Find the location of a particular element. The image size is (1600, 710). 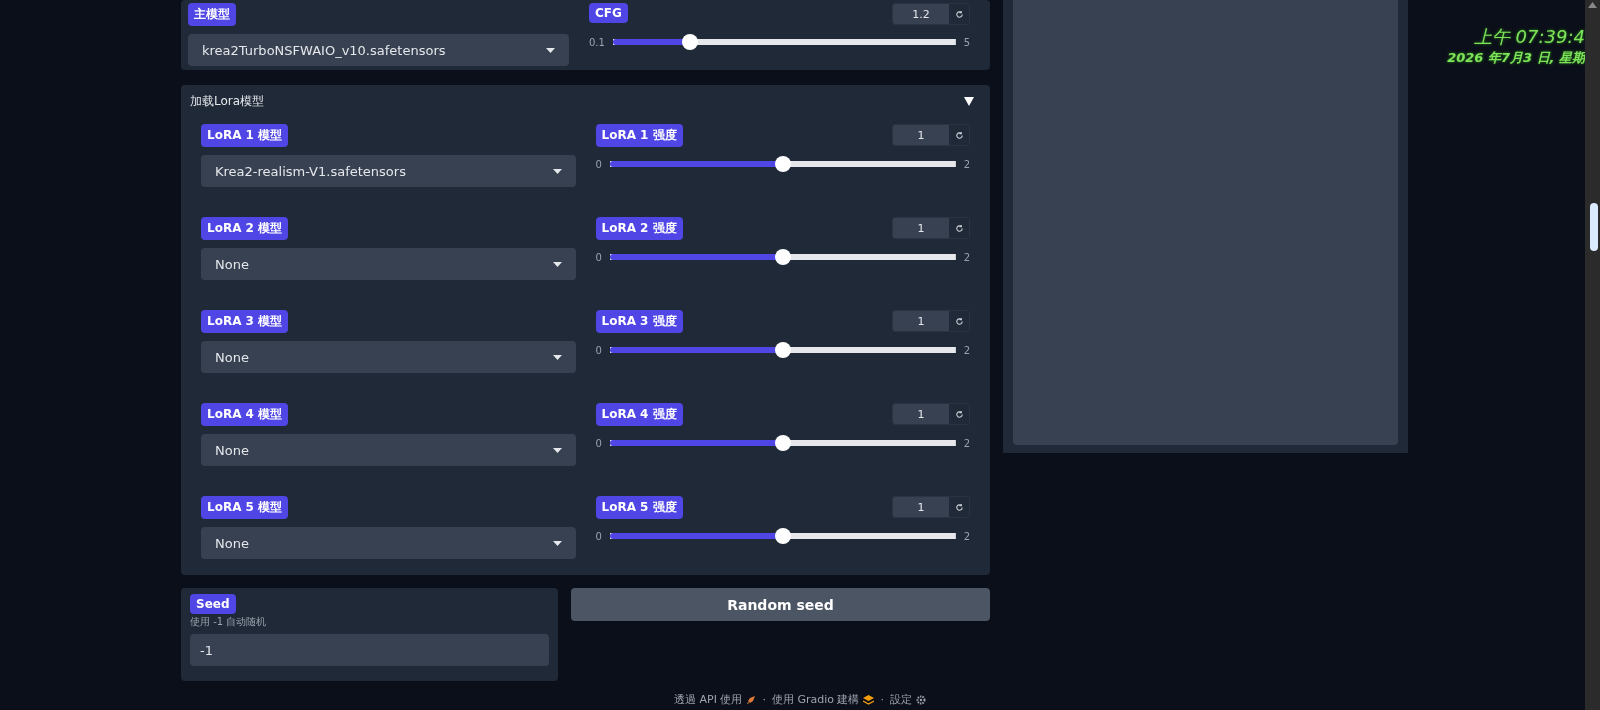

scroll-thumb is located at coordinates (1594, 227).